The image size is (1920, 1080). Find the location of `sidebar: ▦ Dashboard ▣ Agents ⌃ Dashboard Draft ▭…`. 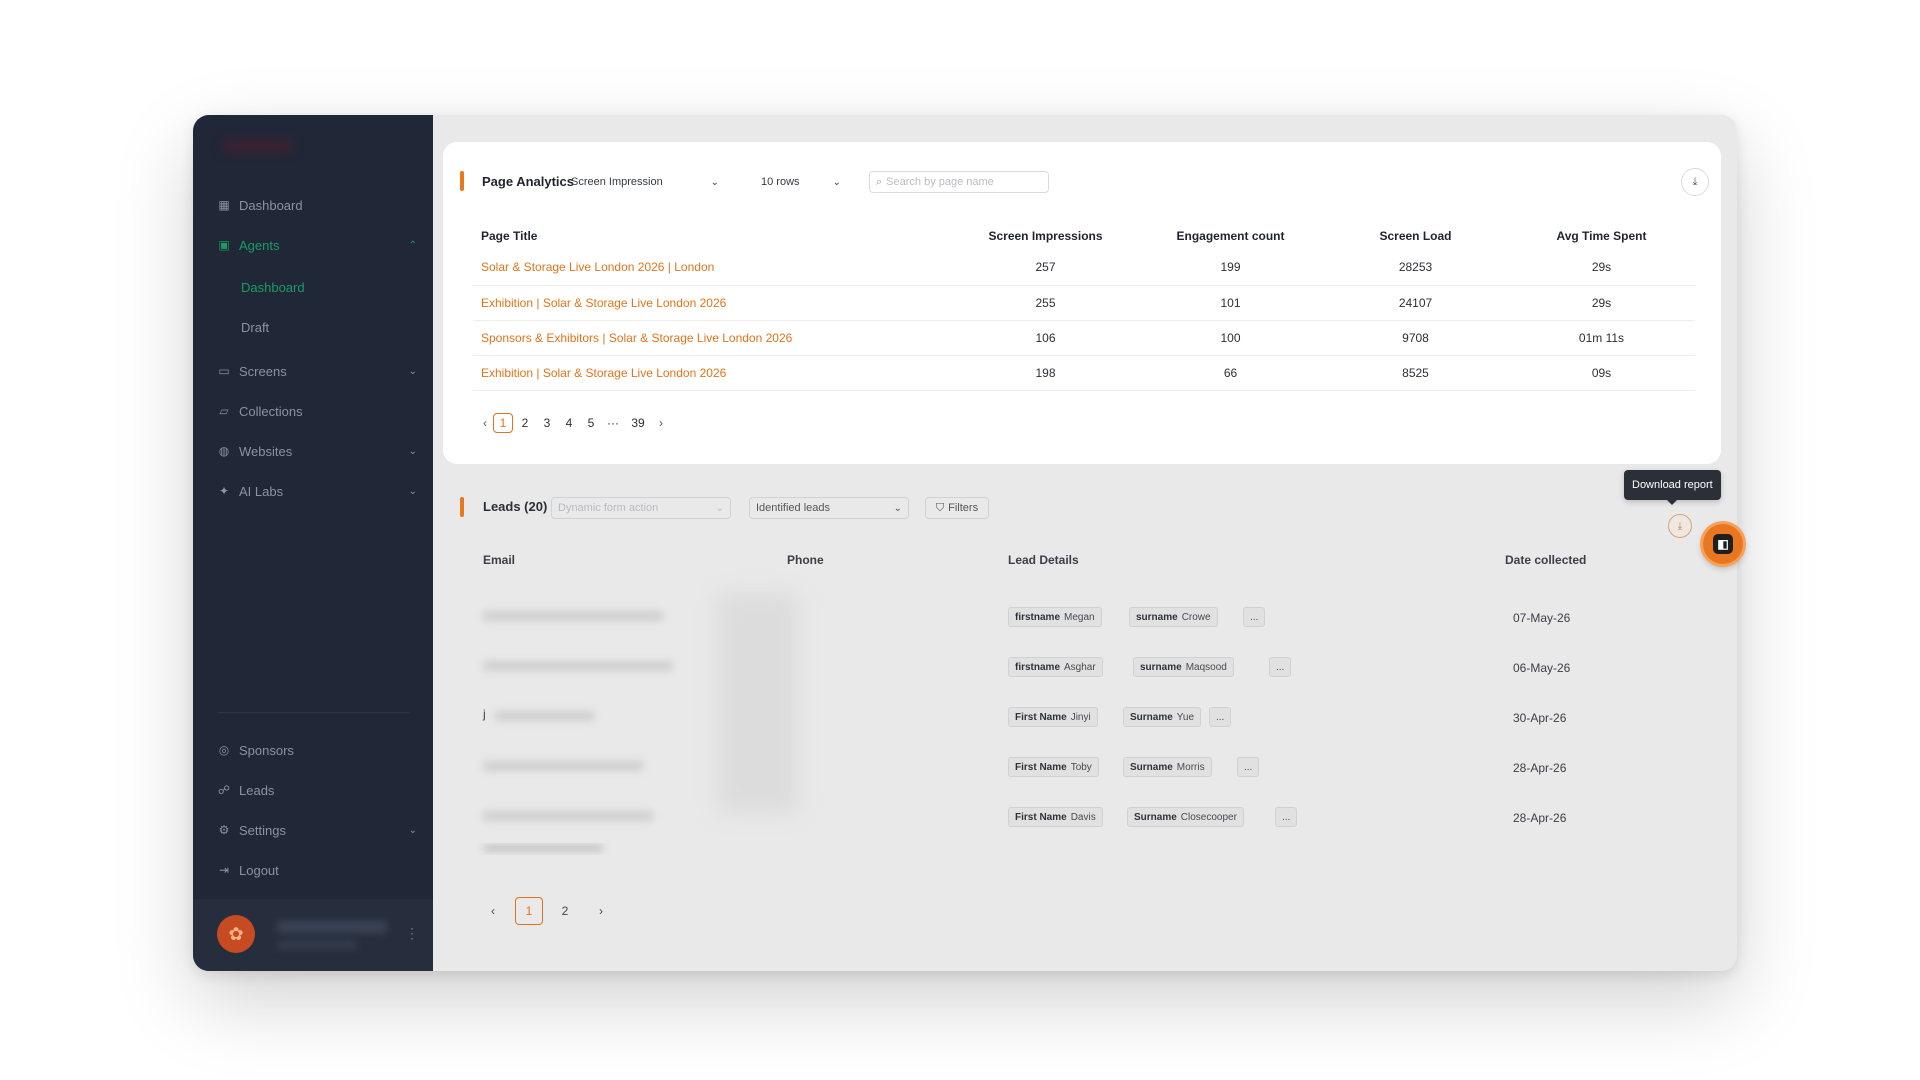

sidebar: ▦ Dashboard ▣ Agents ⌃ Dashboard Draft ▭… is located at coordinates (313, 543).